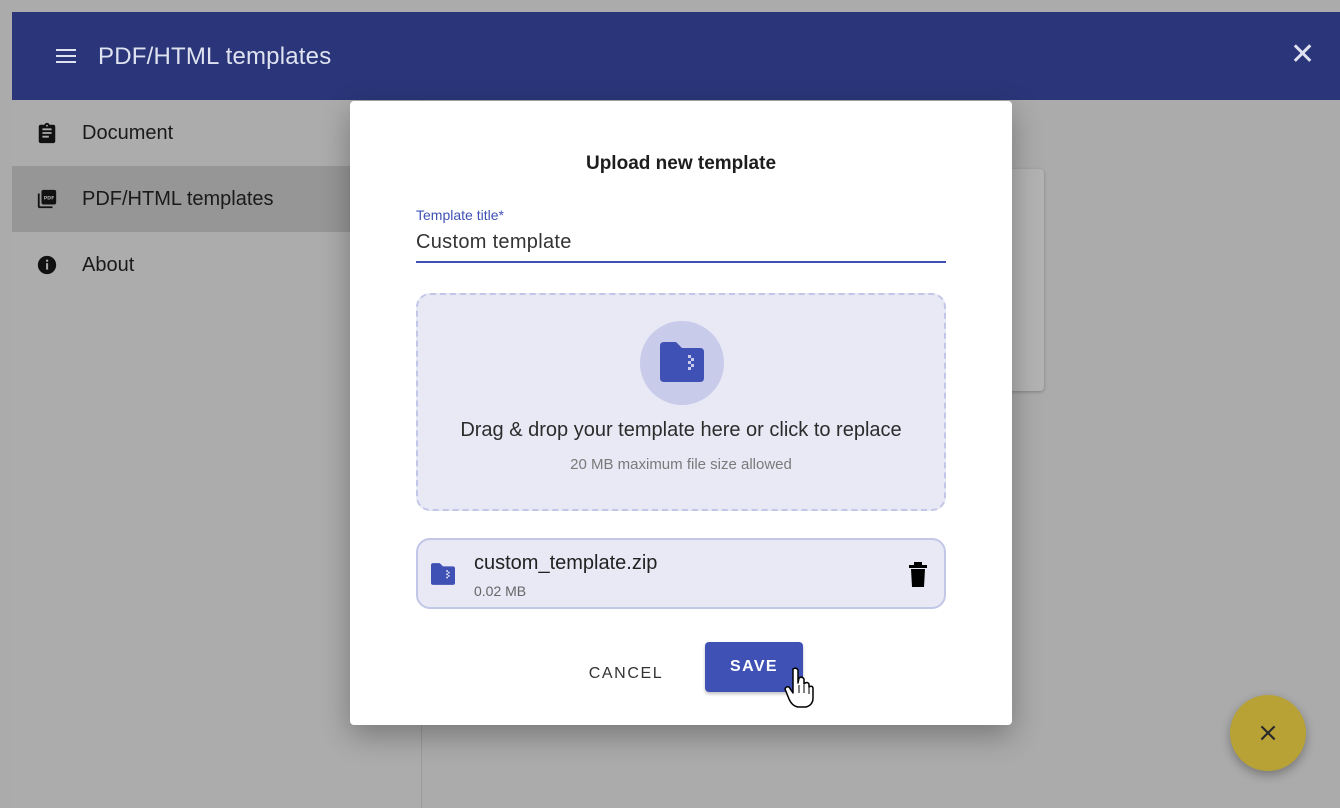  I want to click on info-icon, so click(47, 265).